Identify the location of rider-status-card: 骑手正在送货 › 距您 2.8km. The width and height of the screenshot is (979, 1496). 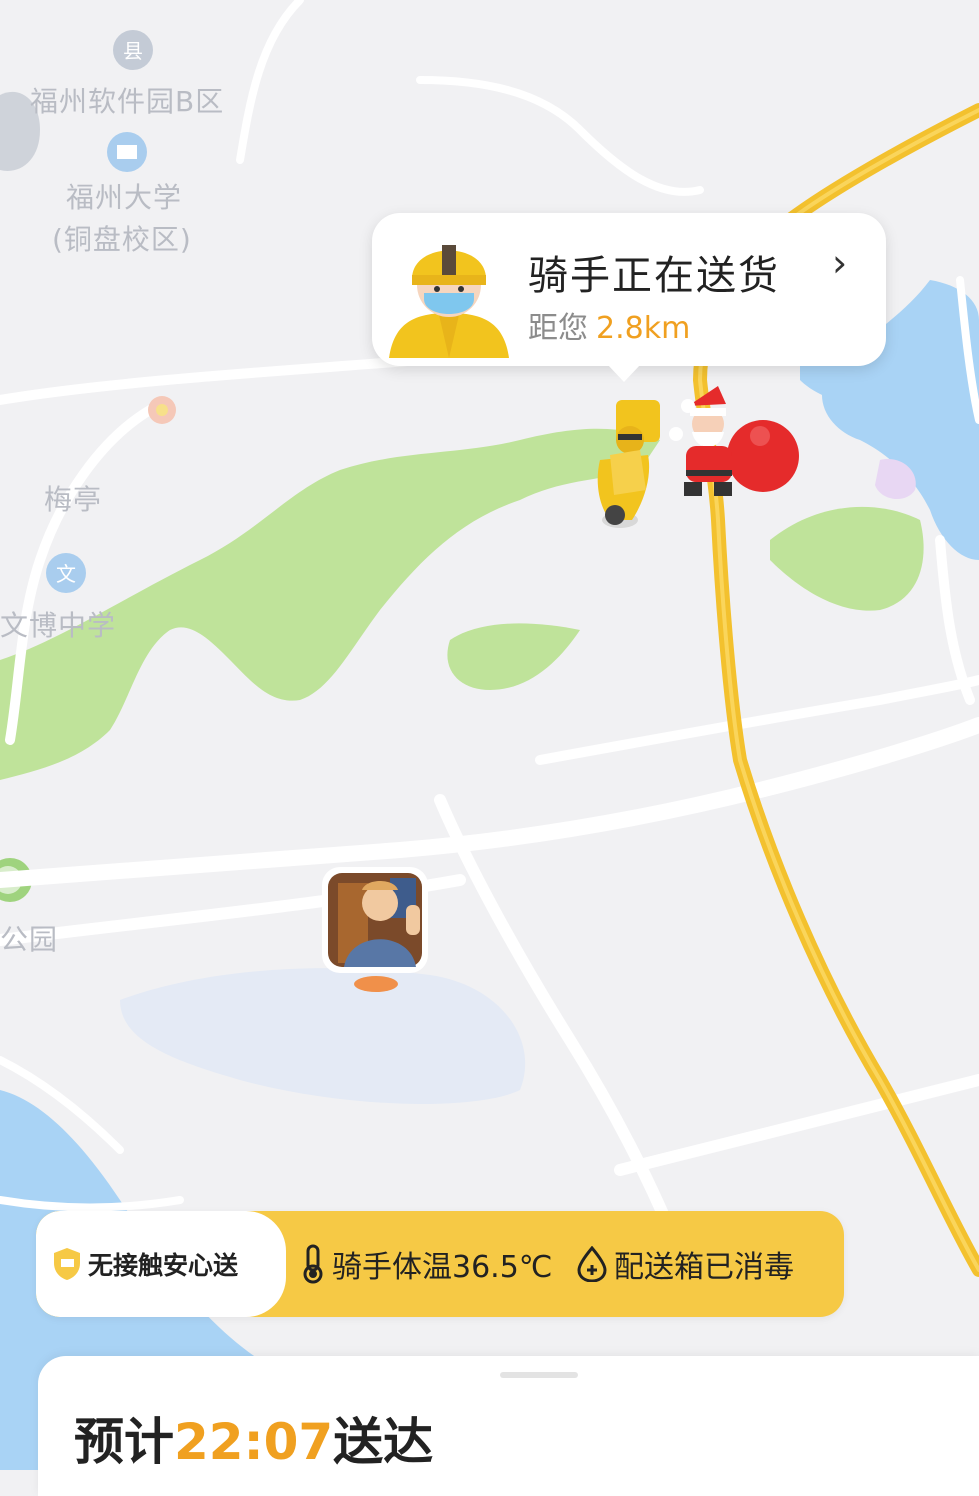
(629, 297).